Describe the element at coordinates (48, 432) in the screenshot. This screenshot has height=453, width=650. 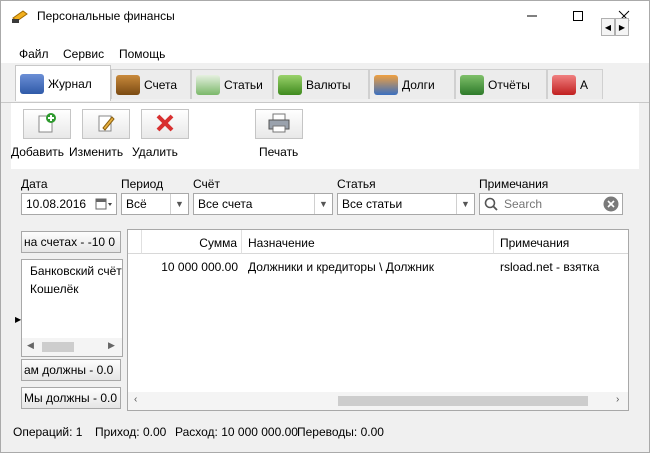
I see `status-operations: Операций: 1` at that location.